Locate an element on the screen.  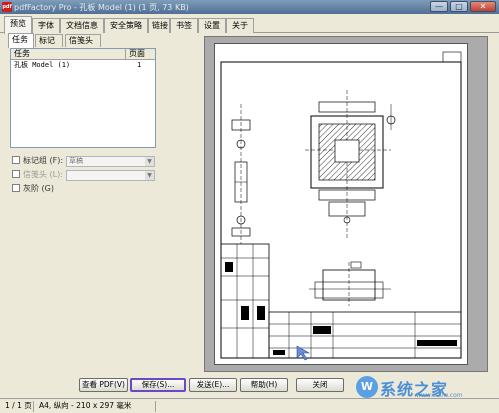
grayscale-row: 灰阶 (G) is located at coordinates (33, 189).